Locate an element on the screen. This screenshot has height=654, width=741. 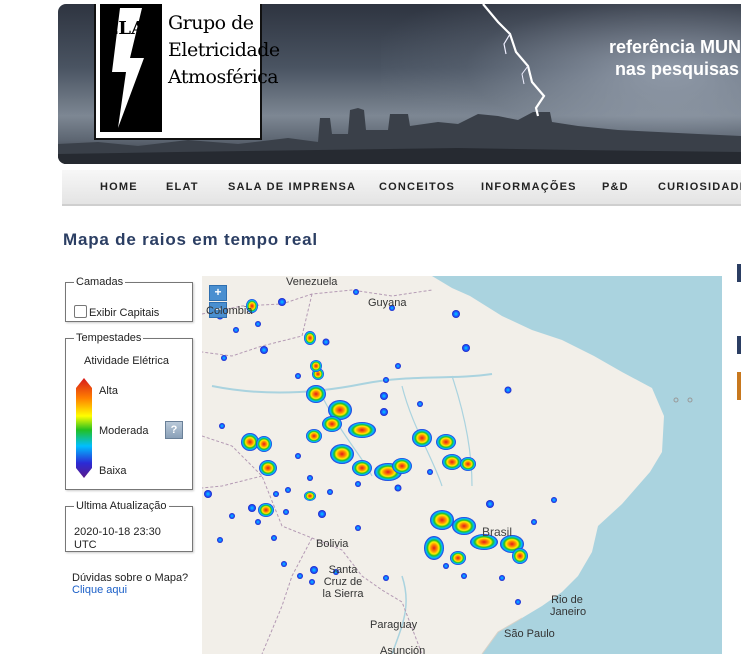
label-asuncion: Asunción is located at coordinates (403, 649).